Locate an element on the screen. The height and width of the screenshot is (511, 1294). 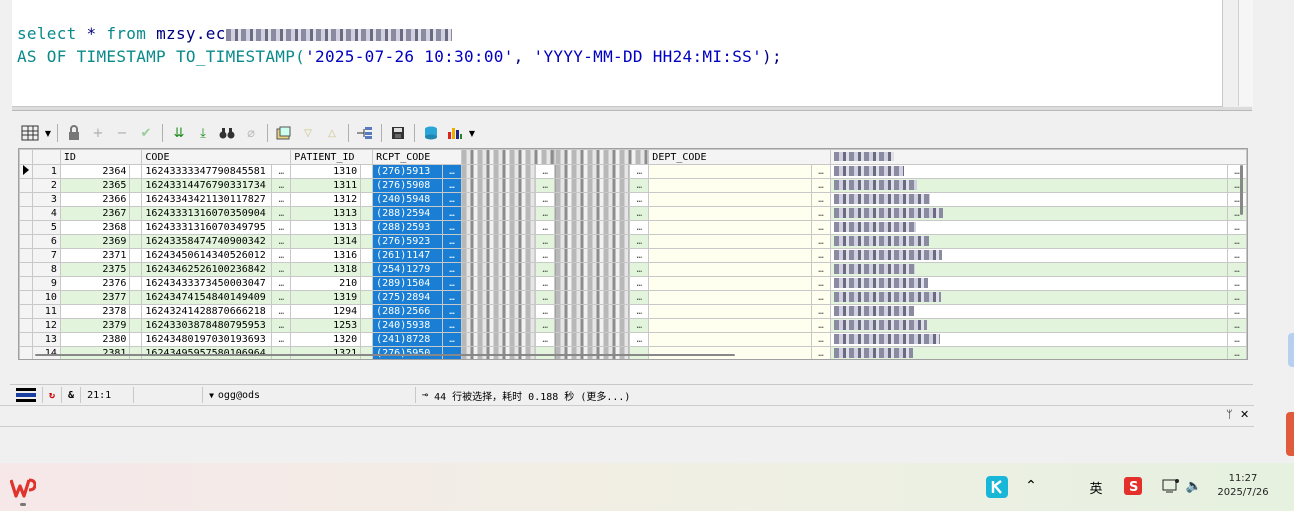
cell-patient-id: 1311 is located at coordinates (326, 185).